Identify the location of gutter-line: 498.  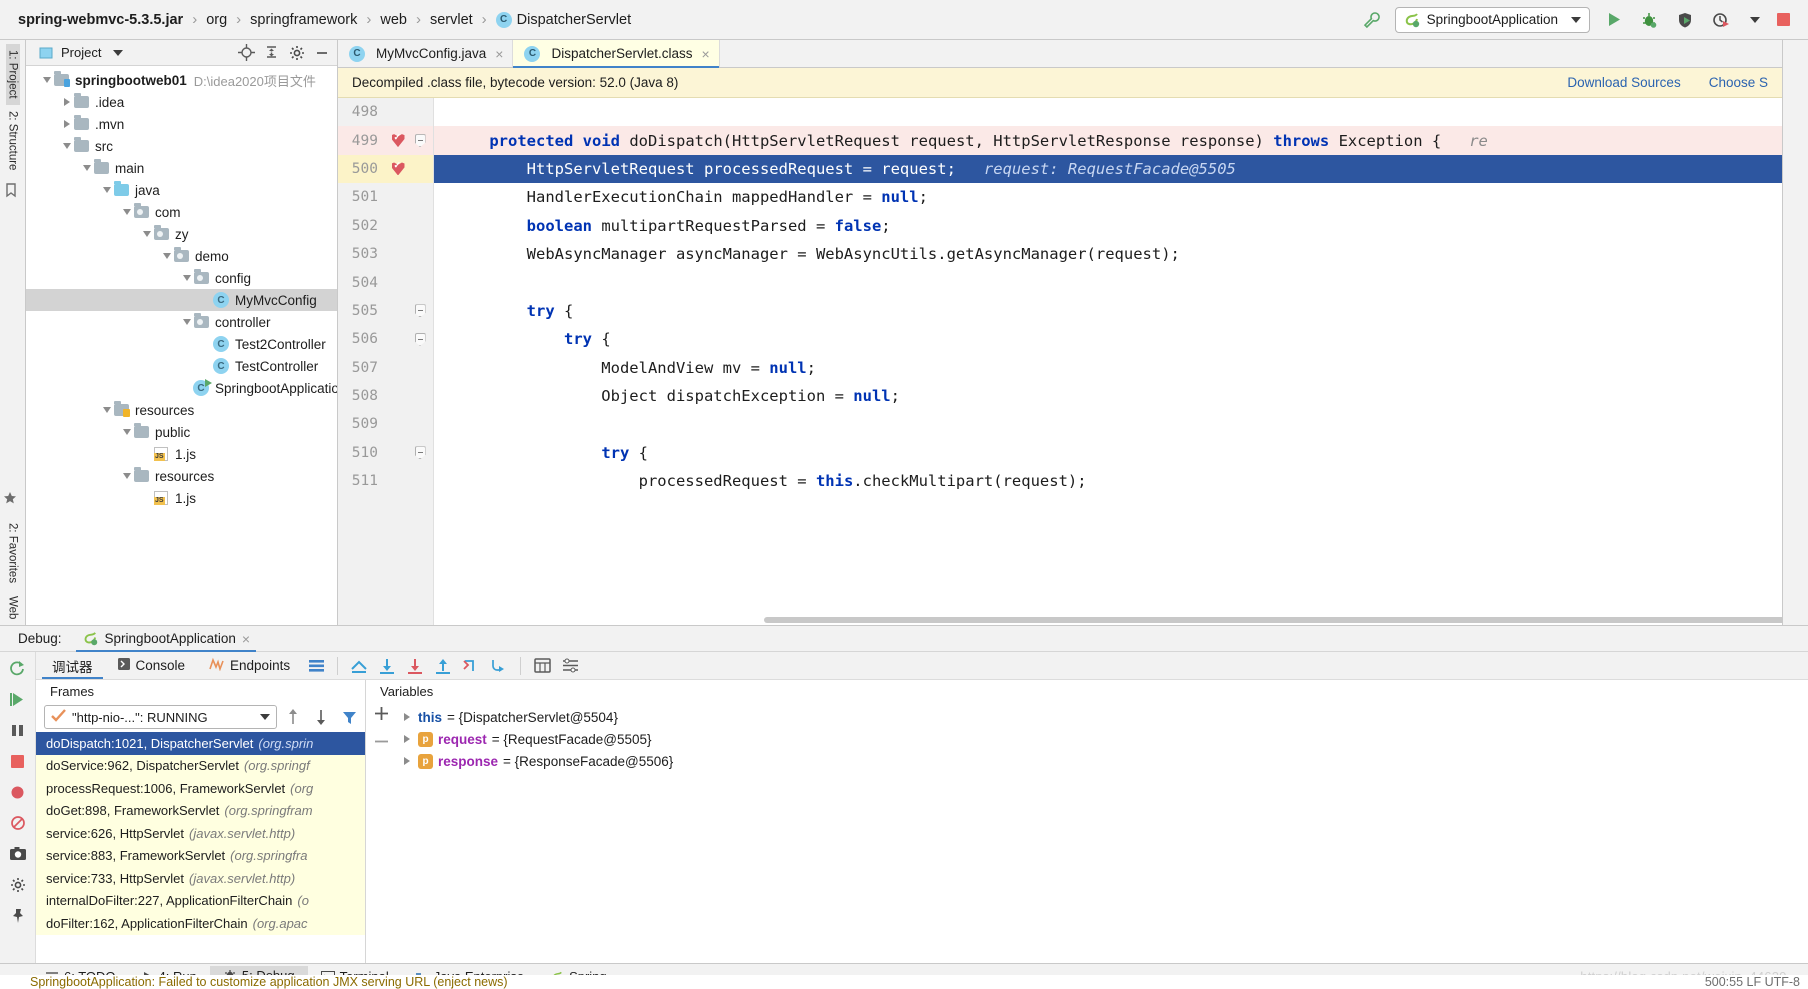
(385, 112).